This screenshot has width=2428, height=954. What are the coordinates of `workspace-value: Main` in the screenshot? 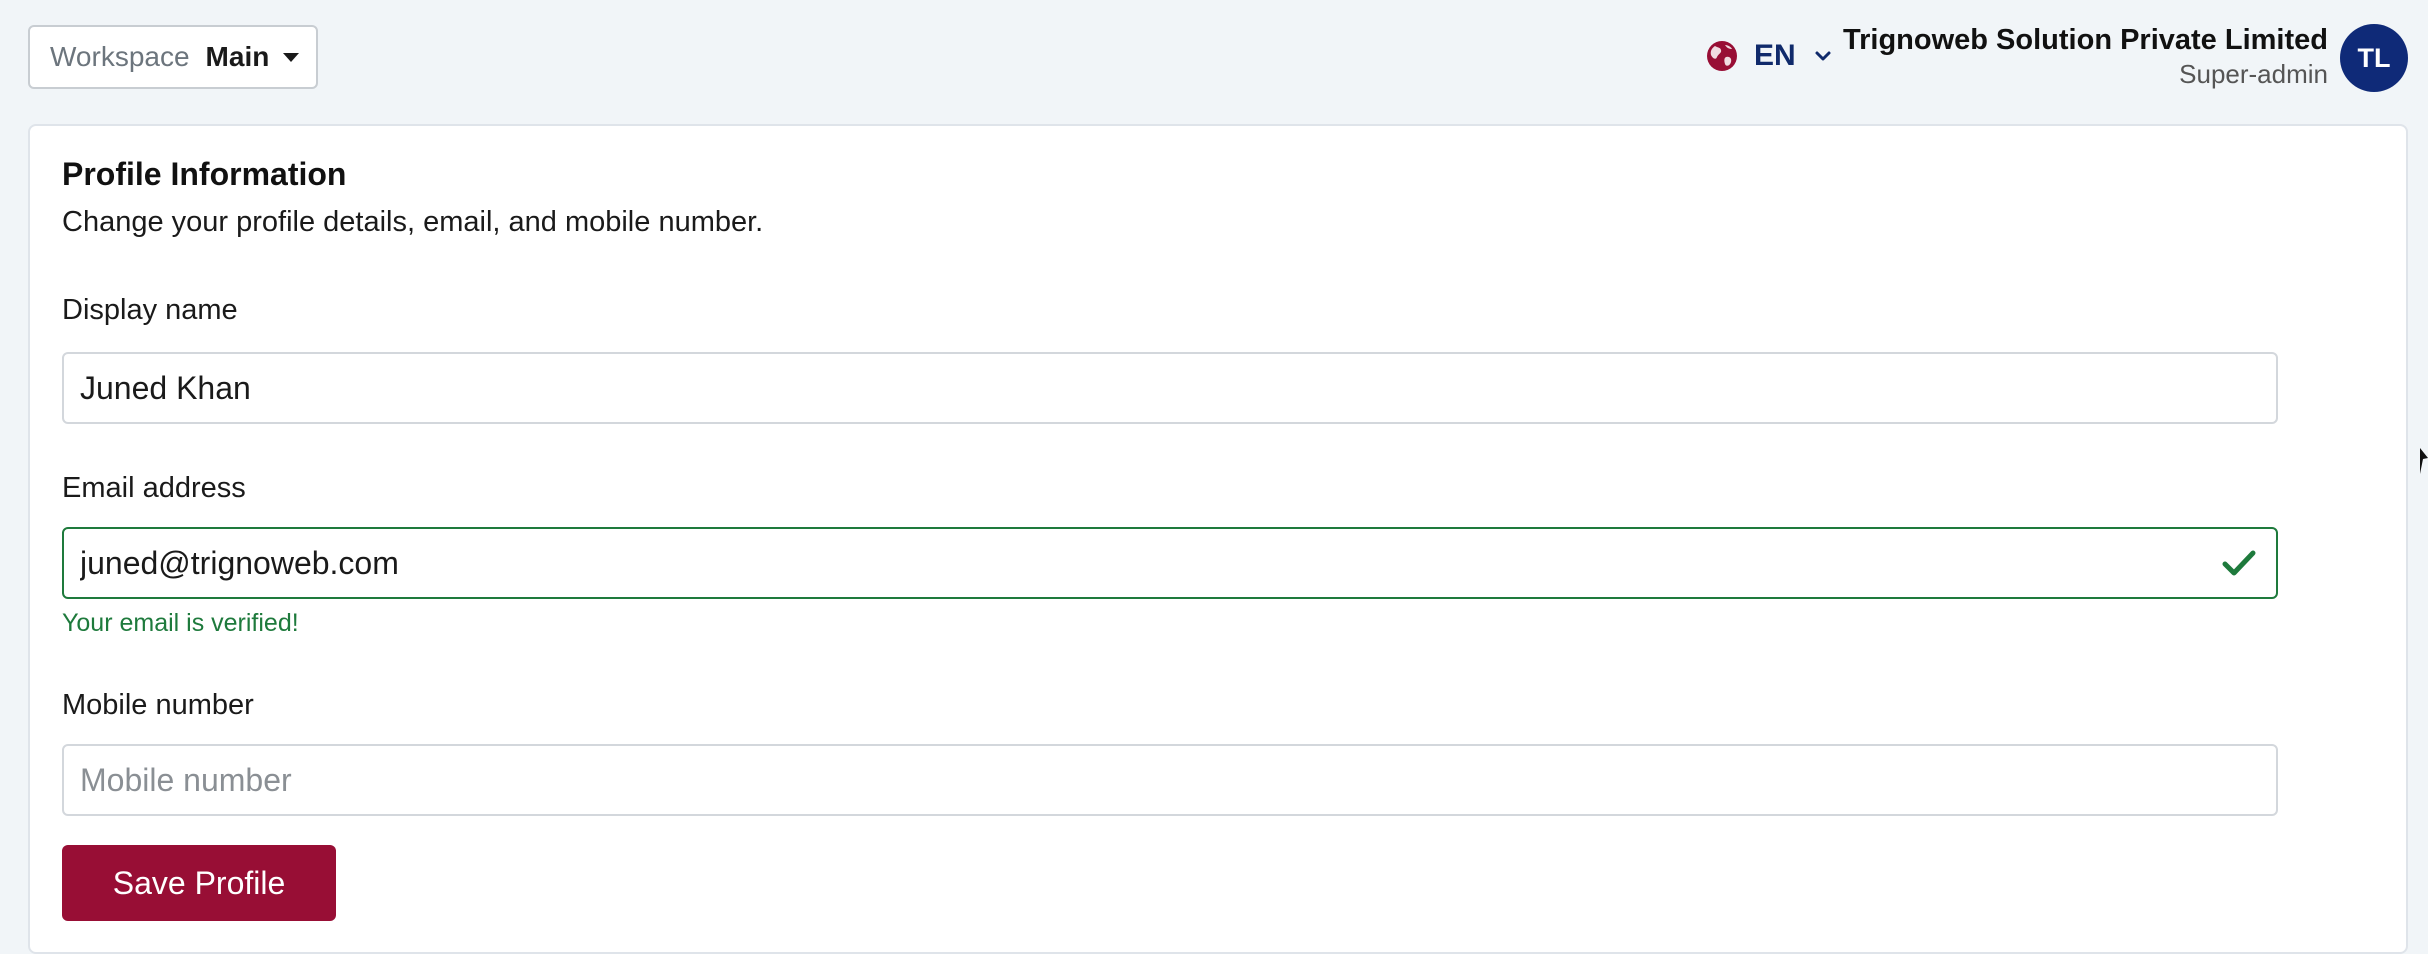 It's located at (237, 56).